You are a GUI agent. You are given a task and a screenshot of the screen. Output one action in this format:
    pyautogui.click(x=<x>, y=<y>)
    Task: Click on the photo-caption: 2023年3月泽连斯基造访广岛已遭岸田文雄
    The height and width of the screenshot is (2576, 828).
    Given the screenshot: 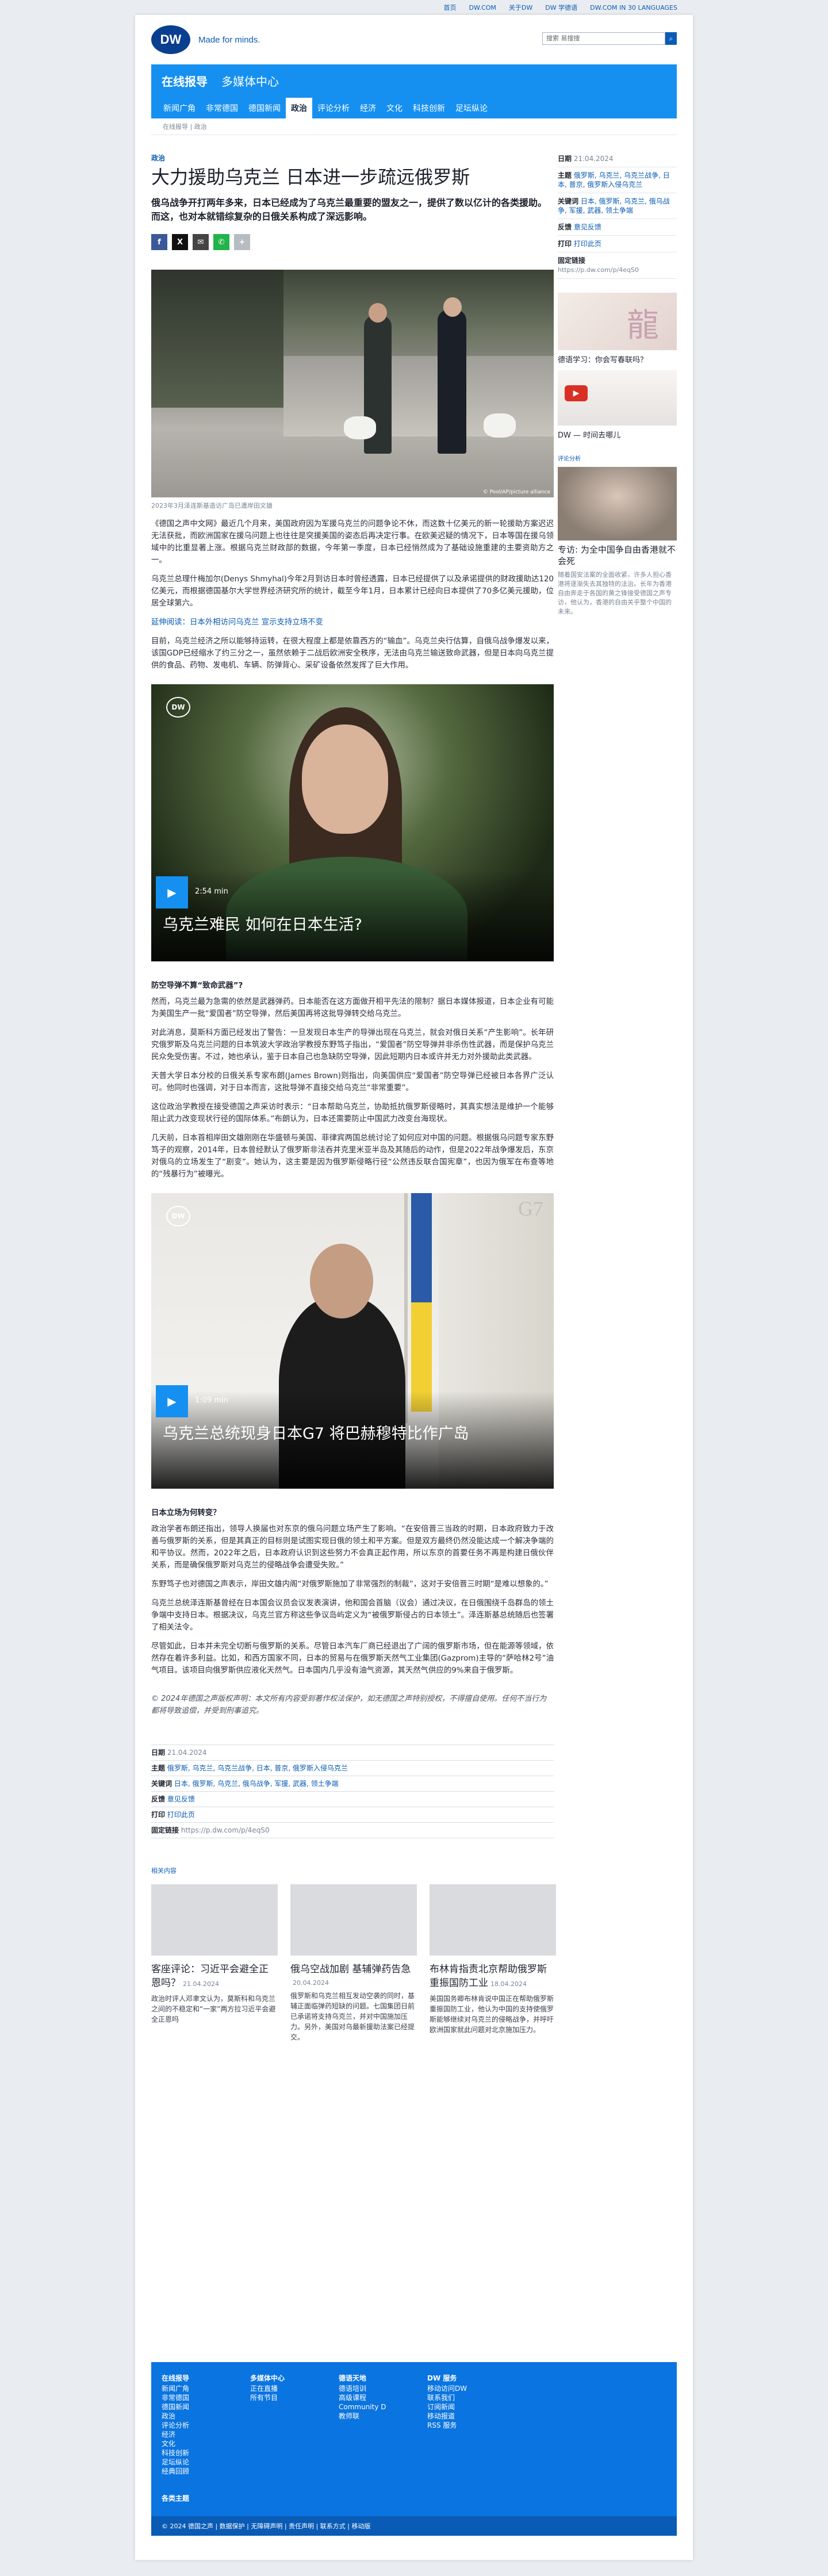 What is the action you would take?
    pyautogui.click(x=212, y=505)
    